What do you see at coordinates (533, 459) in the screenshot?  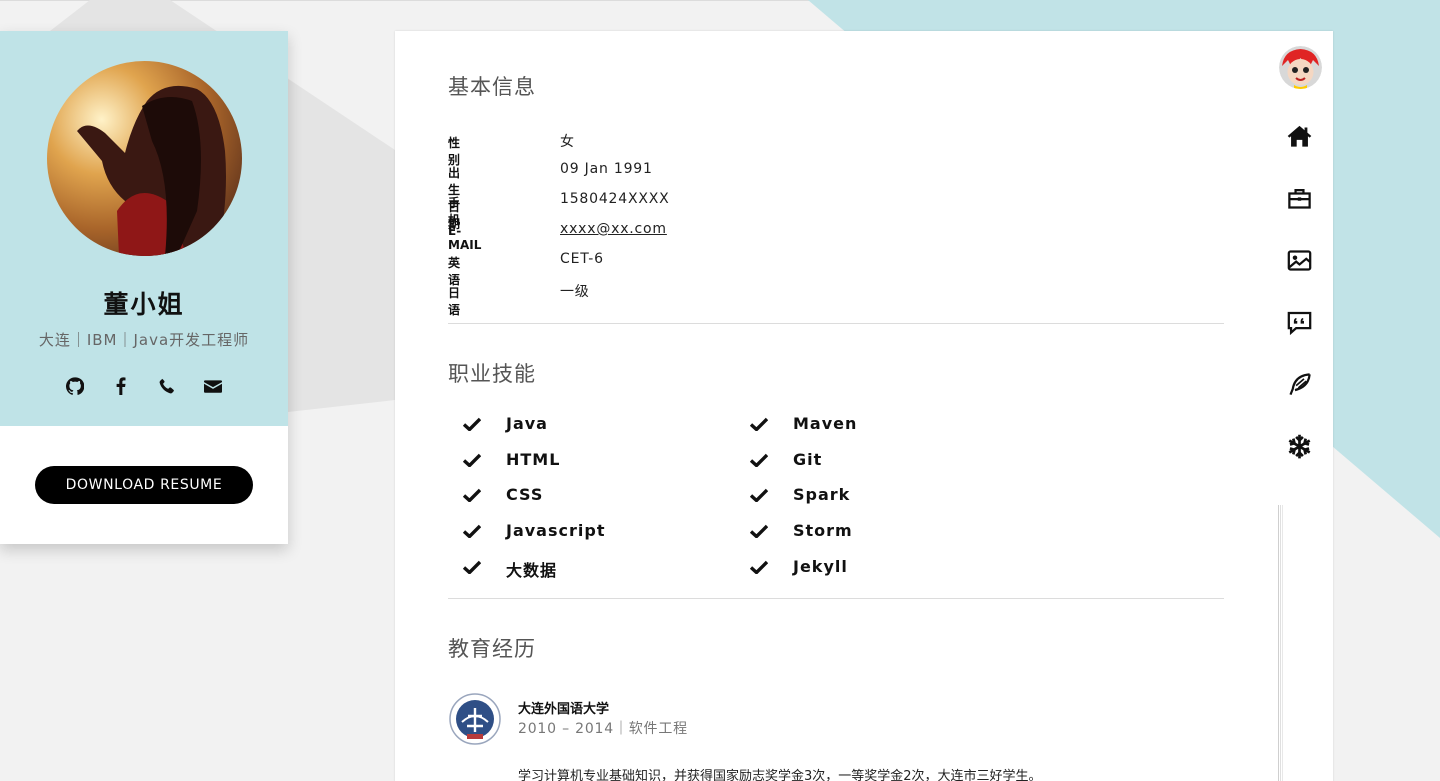 I see `skill-label: HTML` at bounding box center [533, 459].